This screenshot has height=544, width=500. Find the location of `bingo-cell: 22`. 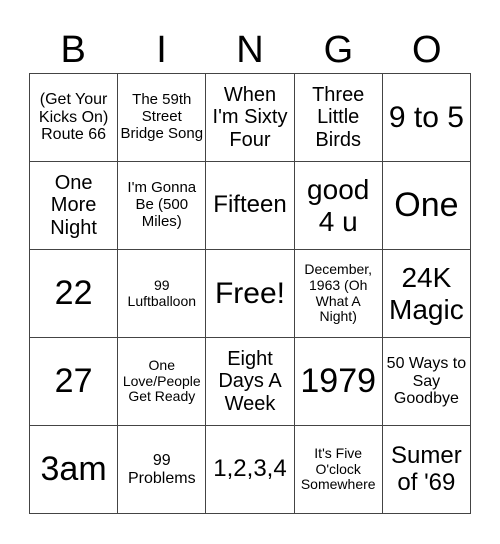

bingo-cell: 22 is located at coordinates (74, 294).